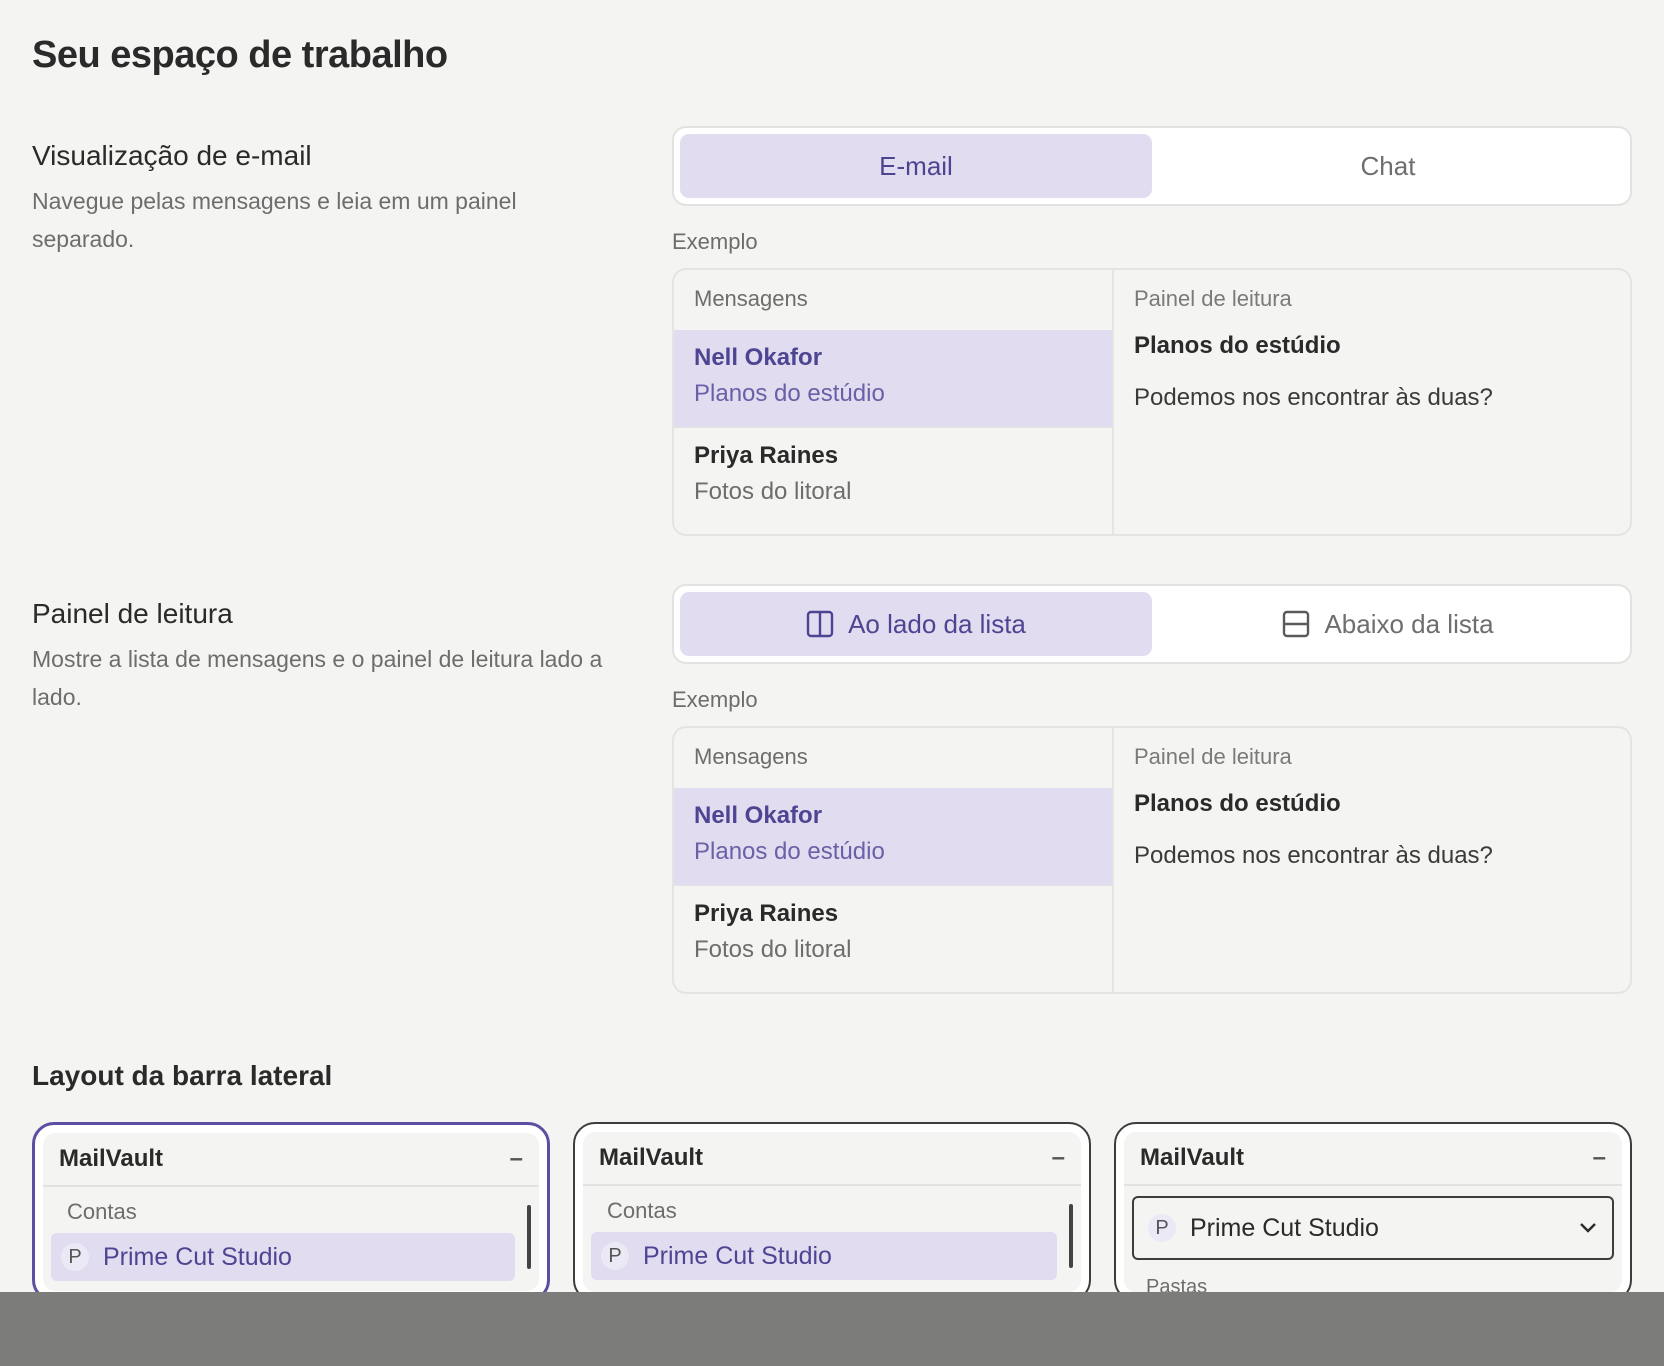 Image resolution: width=1664 pixels, height=1366 pixels. I want to click on bottom-overlay-bar, so click(832, 1329).